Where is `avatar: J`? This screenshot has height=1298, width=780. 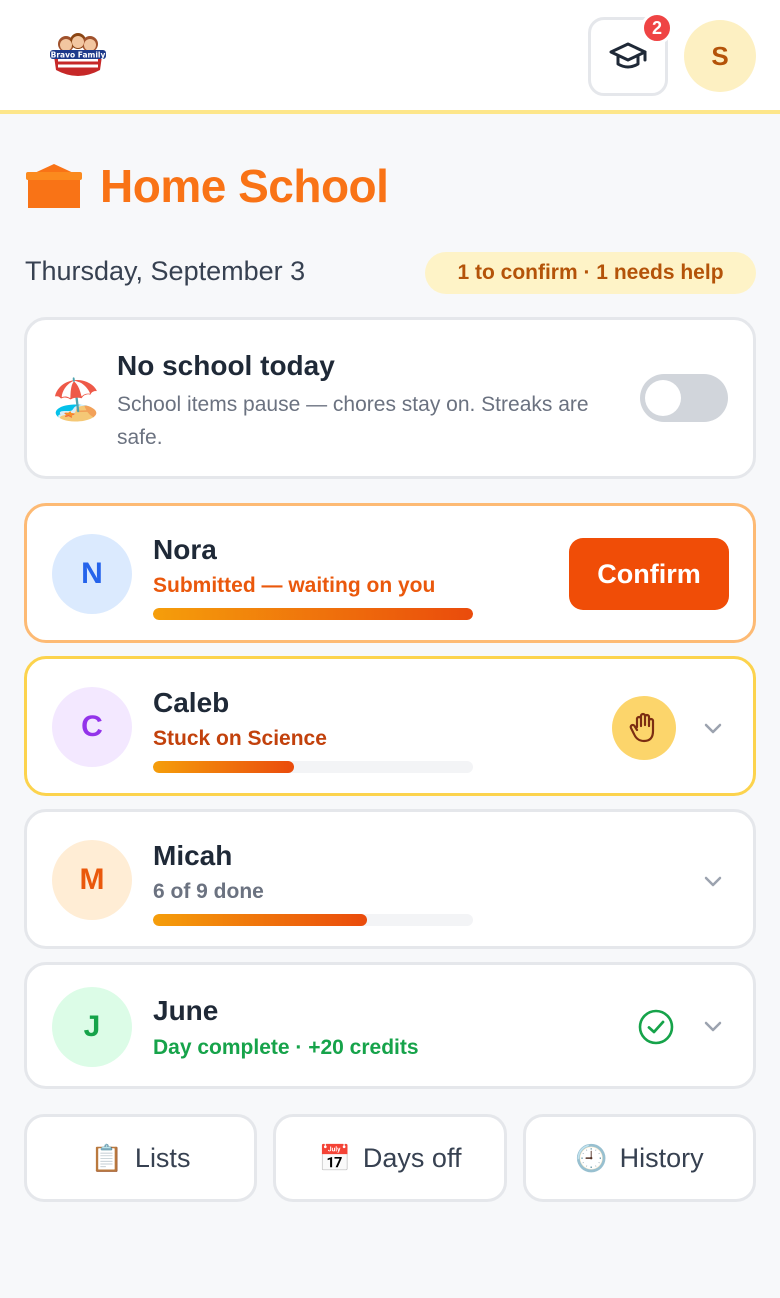
avatar: J is located at coordinates (92, 1027).